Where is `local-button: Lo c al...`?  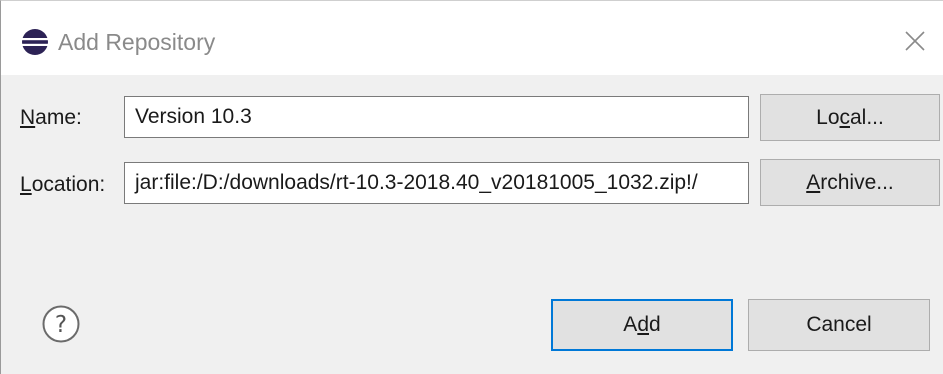 local-button: Lo c al... is located at coordinates (850, 117).